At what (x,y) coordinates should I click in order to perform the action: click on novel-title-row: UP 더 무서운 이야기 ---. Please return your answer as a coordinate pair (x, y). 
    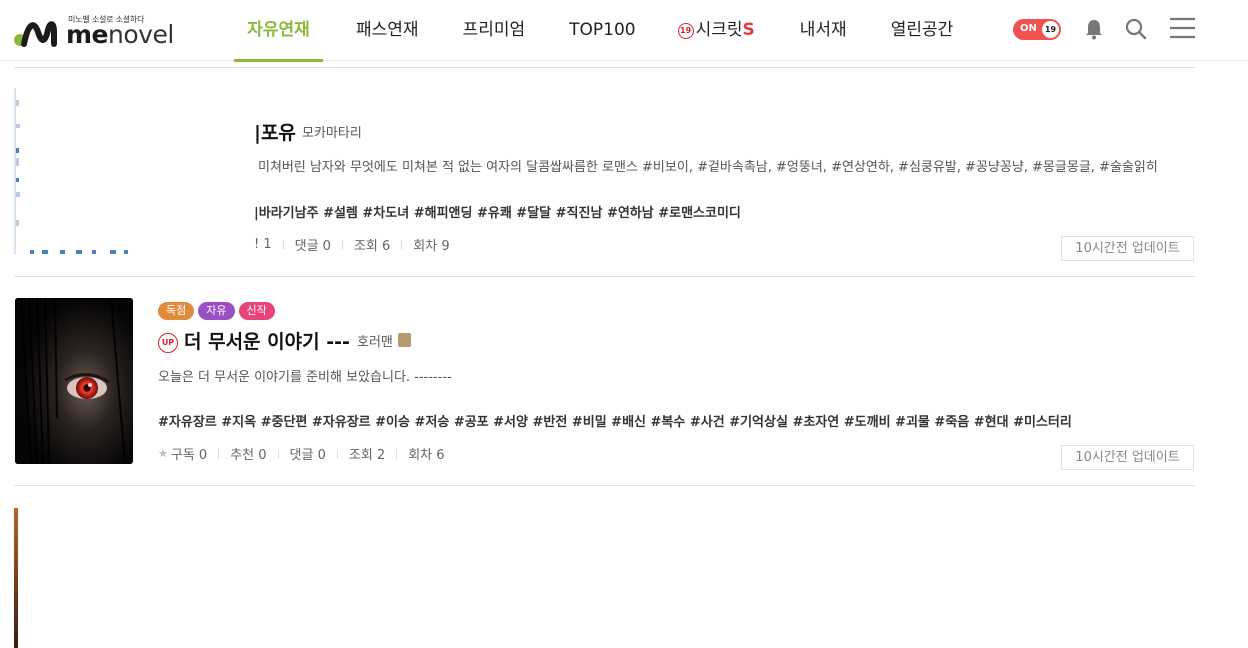
    Looking at the image, I should click on (254, 340).